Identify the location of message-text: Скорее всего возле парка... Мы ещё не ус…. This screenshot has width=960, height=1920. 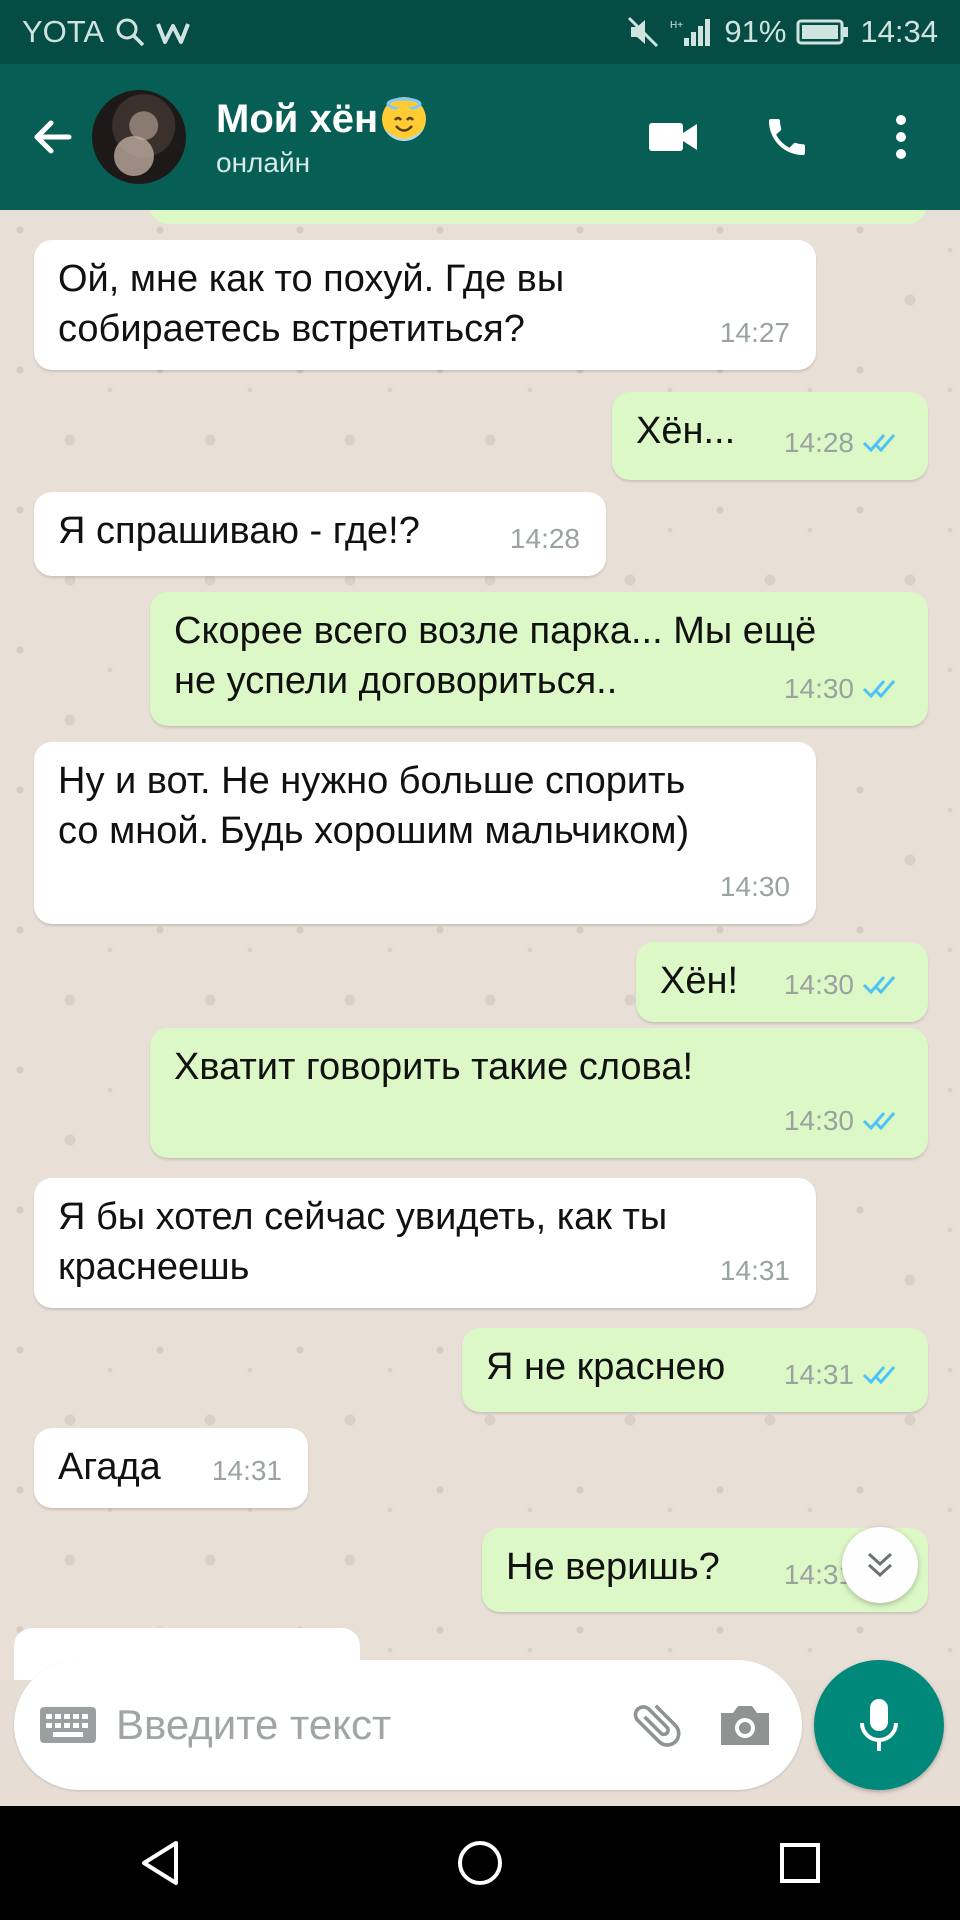
(495, 656).